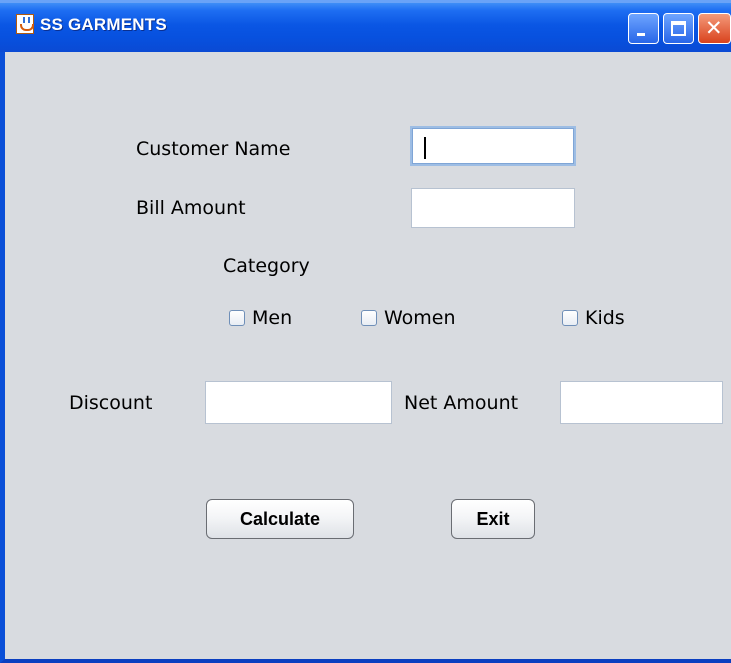  I want to click on maximize-icon, so click(678, 28).